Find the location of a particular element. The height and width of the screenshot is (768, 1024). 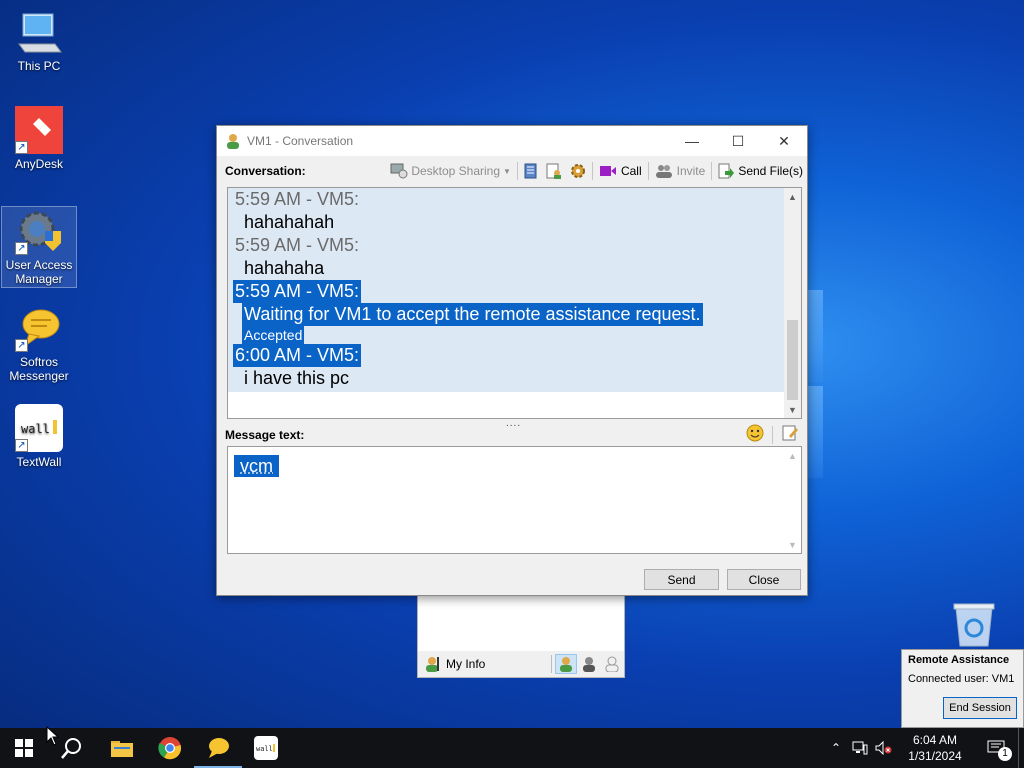

contact-list-window: My Info is located at coordinates (521, 637).